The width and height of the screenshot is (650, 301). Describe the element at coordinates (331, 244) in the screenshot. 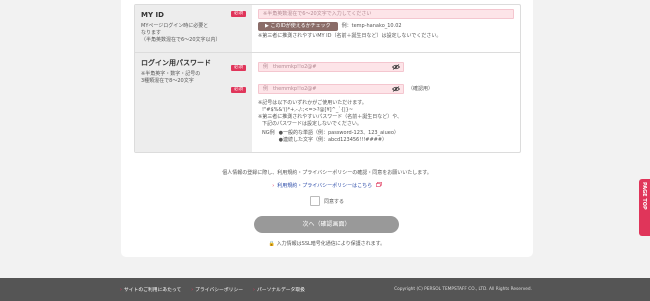

I see `ssl-note-text: 入力情報はSSL暗号化通信により保護されます。` at that location.